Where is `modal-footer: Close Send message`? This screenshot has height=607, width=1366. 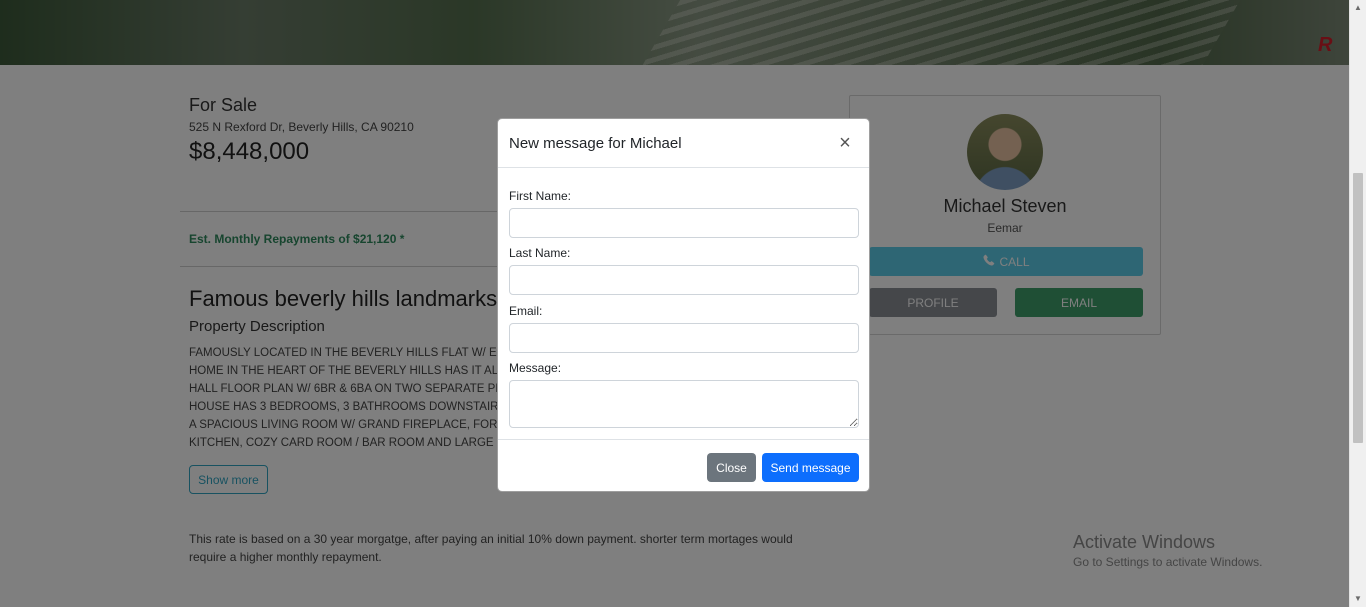
modal-footer: Close Send message is located at coordinates (683, 465).